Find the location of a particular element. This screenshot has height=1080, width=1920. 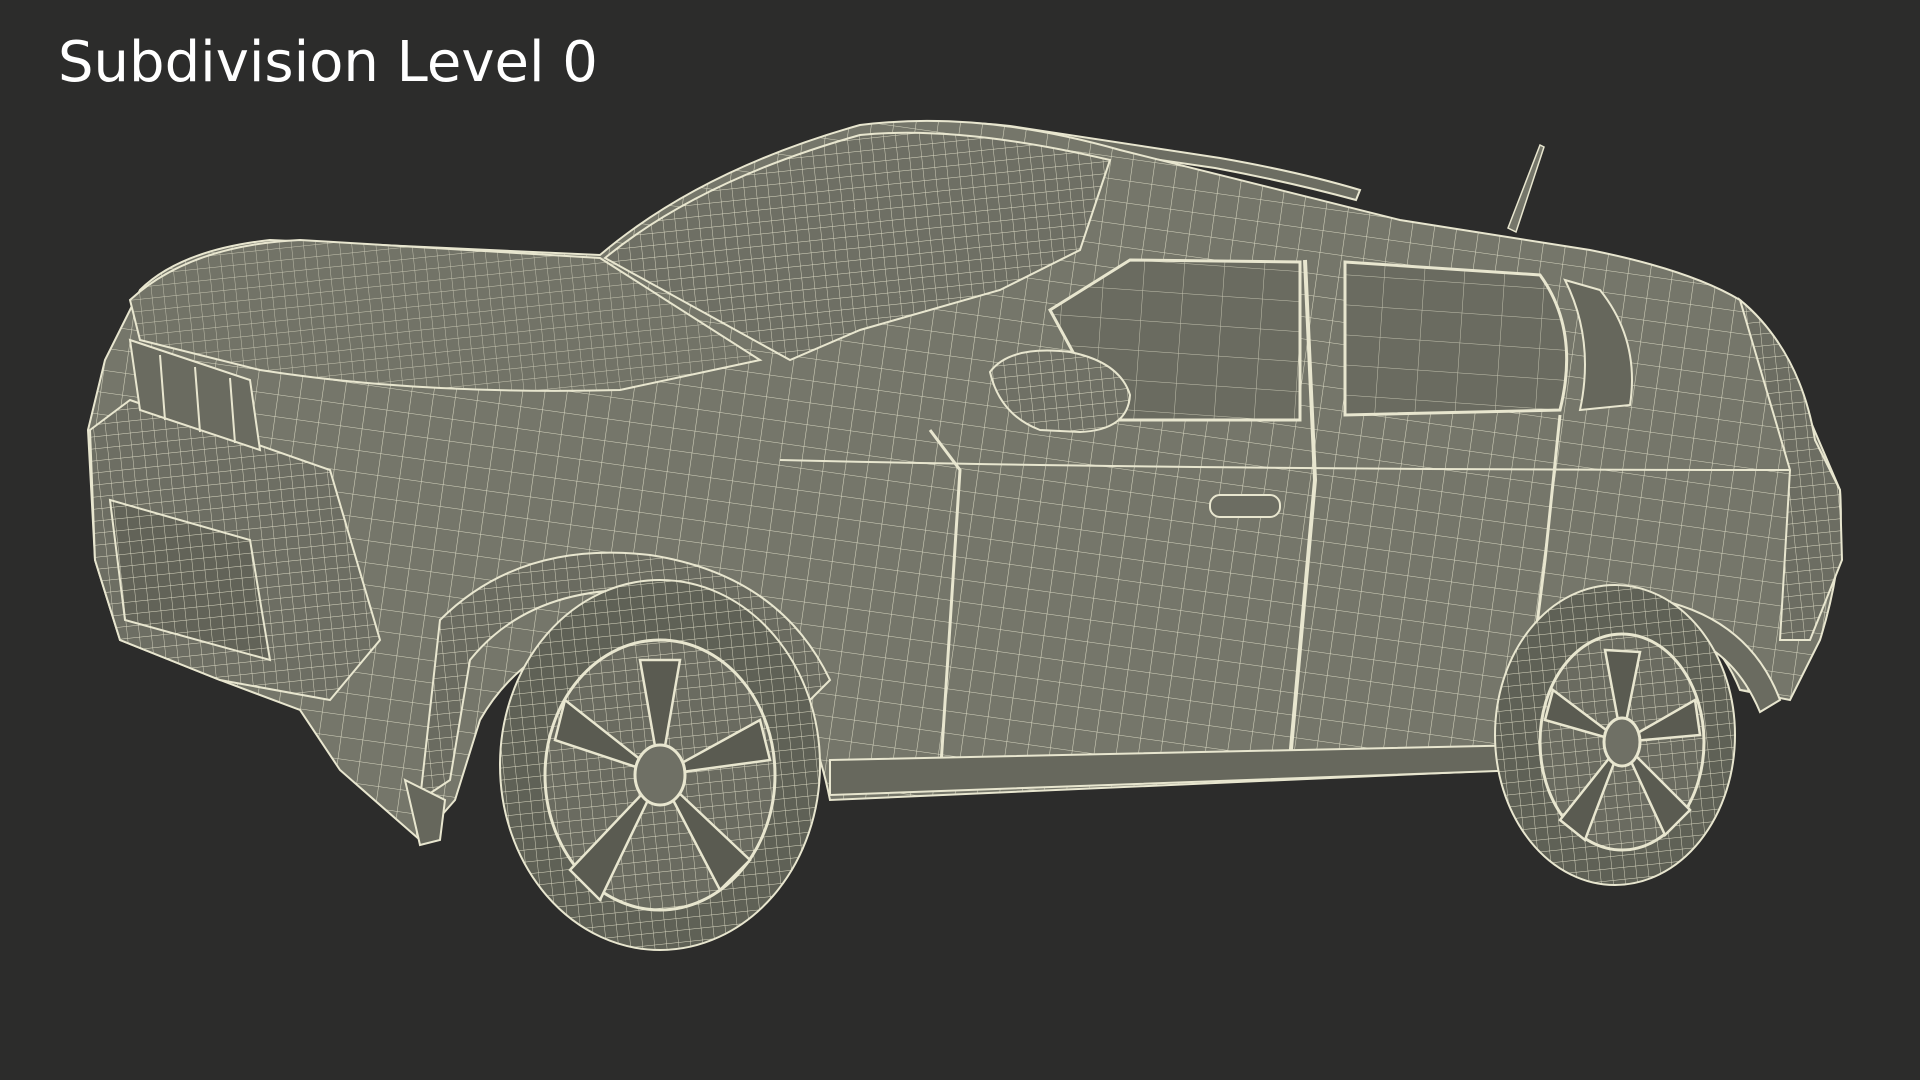

rear-wheel is located at coordinates (1615, 735).